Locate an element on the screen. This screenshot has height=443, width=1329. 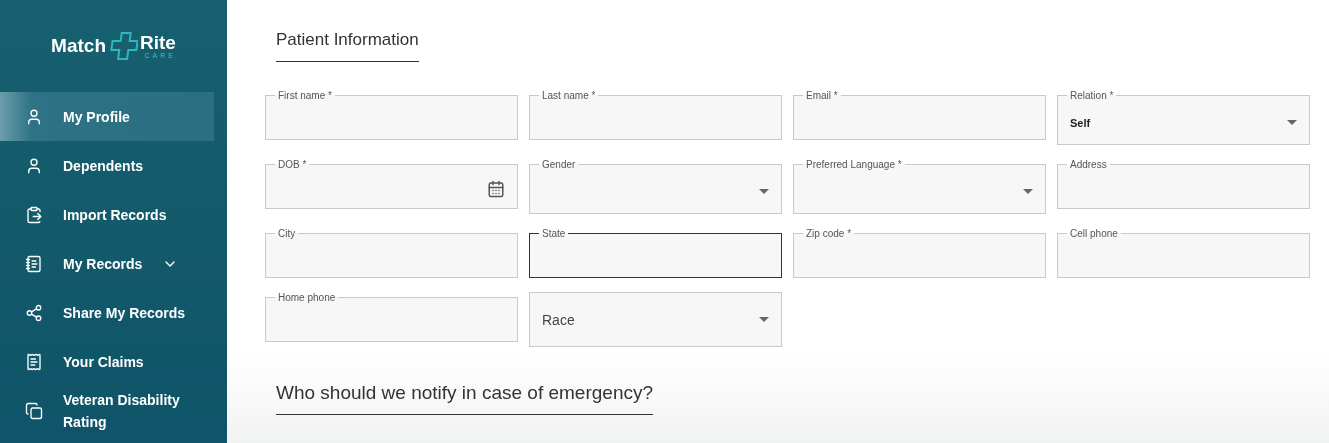
select-field: Relation * Self is located at coordinates (1183, 117).